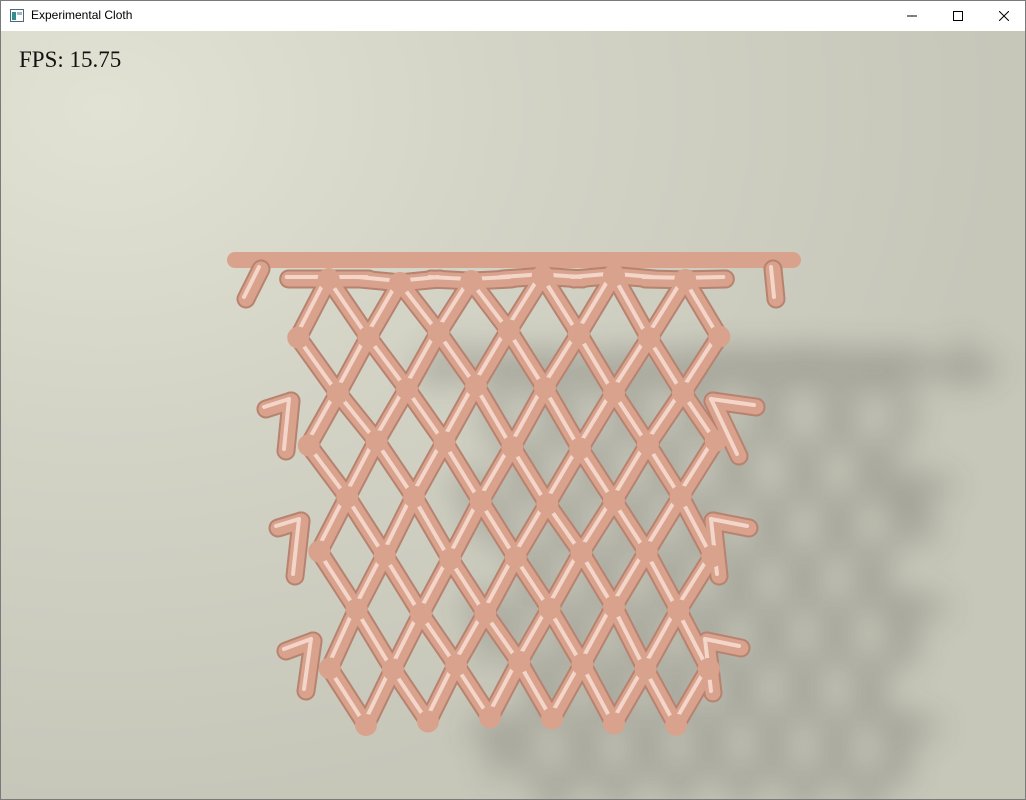 The width and height of the screenshot is (1026, 800). I want to click on maximize-icon, so click(958, 16).